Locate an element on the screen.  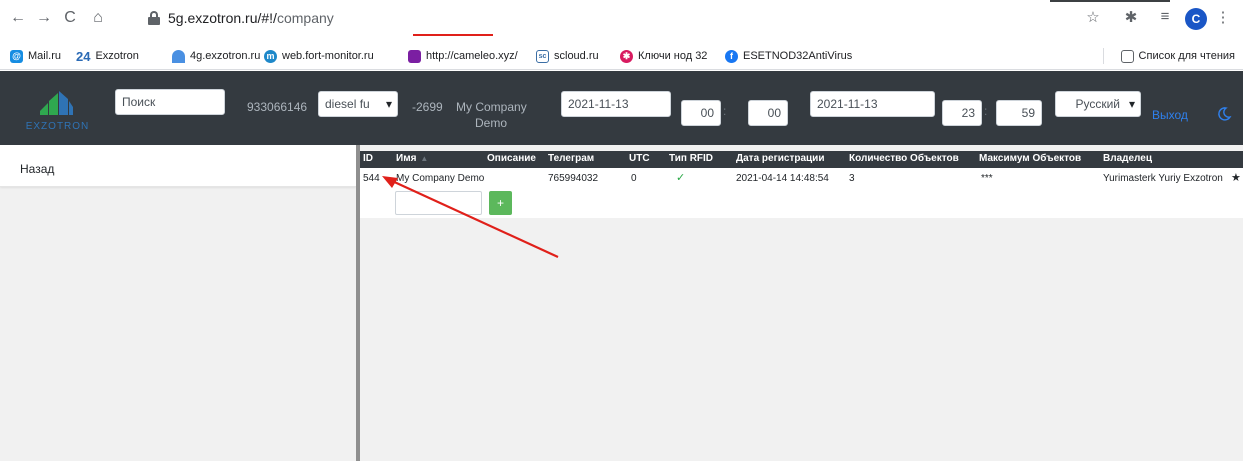
company-name-line1: My Company is located at coordinates (491, 107).